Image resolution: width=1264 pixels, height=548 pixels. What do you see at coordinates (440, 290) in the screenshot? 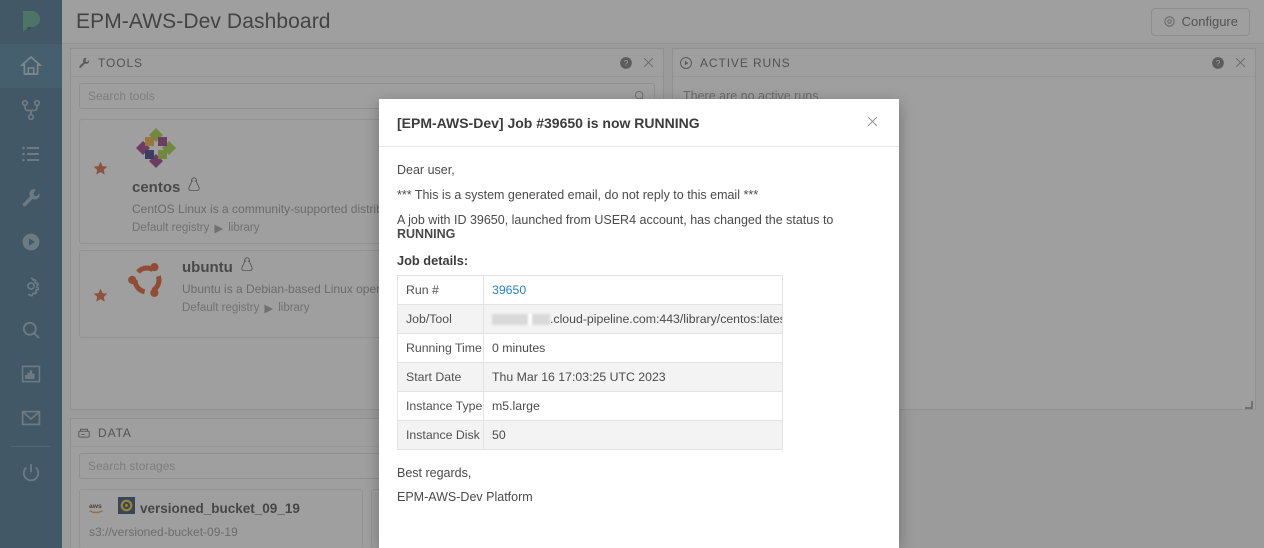
I see `detail-key: Run #` at bounding box center [440, 290].